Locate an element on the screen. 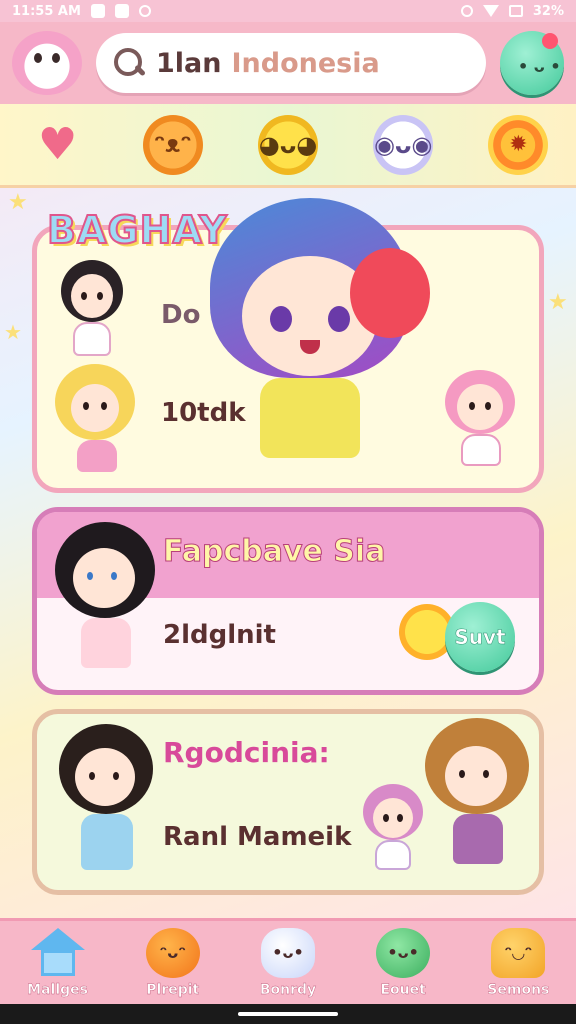 The width and height of the screenshot is (576, 1024). nav-label: Plrepit is located at coordinates (173, 989).